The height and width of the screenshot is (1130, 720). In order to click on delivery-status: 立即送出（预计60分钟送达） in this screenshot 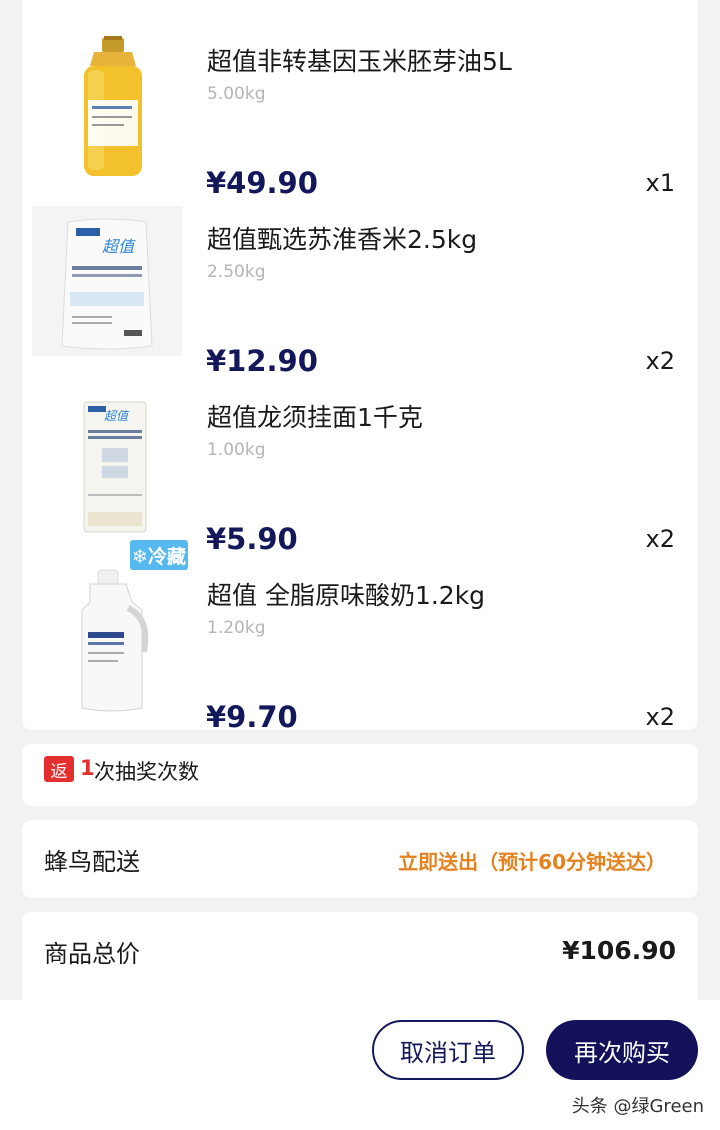, I will do `click(532, 862)`.